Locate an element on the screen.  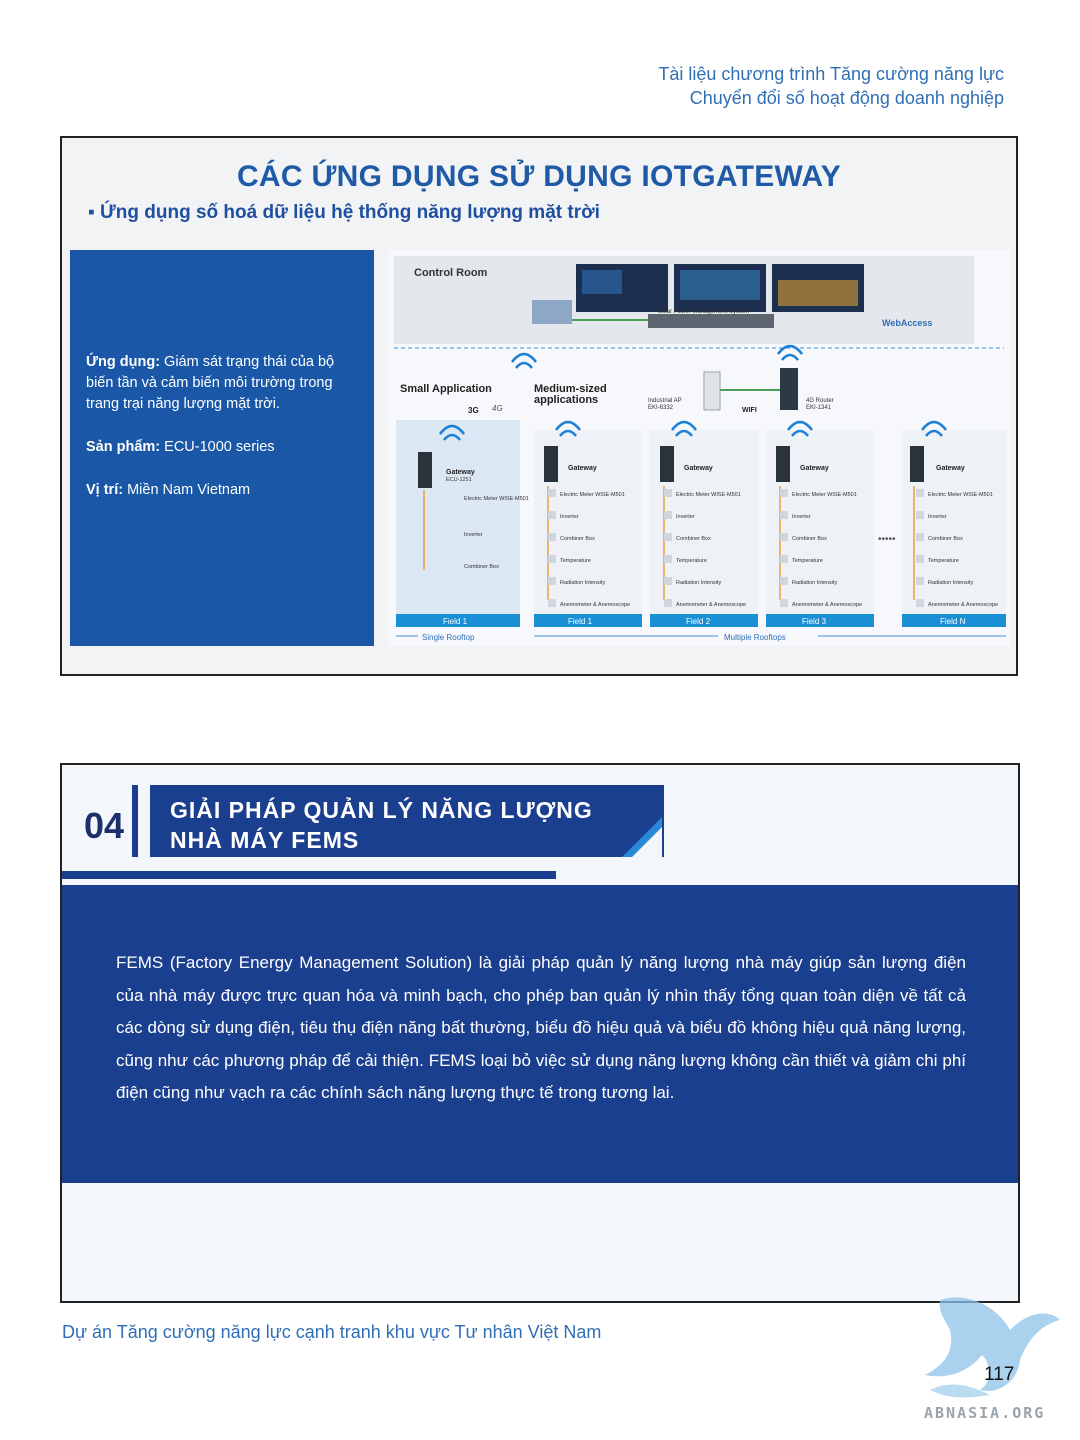
small-item-inverter: Inverter is located at coordinates (473, 535).